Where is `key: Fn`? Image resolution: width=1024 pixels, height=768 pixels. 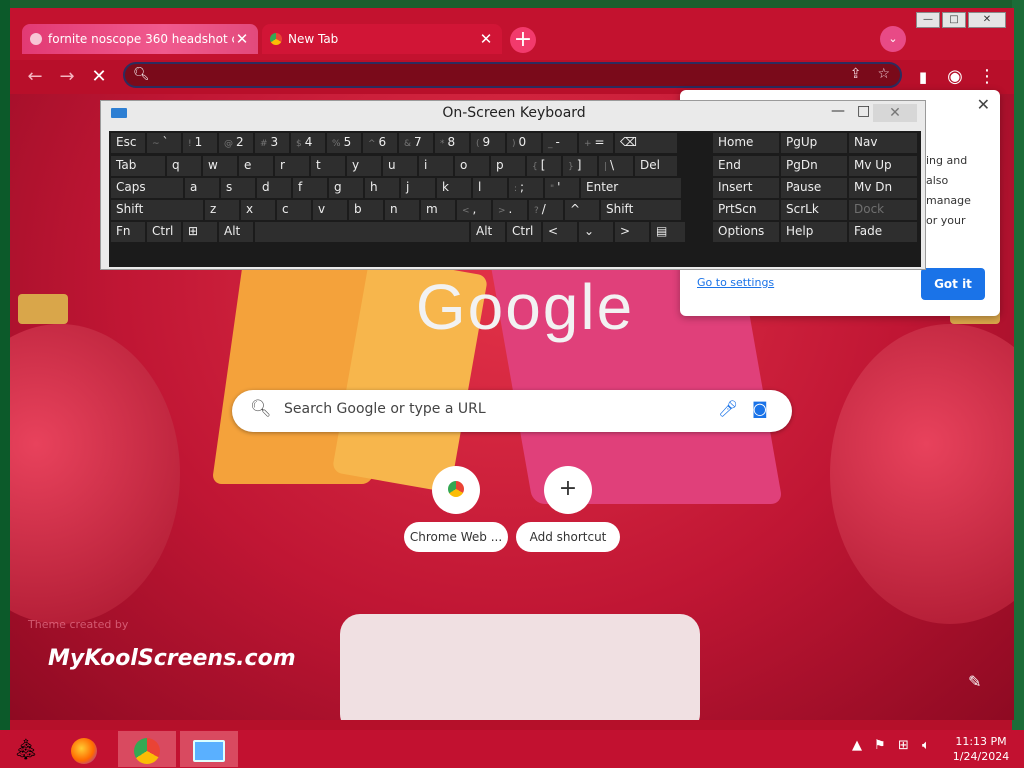 key: Fn is located at coordinates (128, 232).